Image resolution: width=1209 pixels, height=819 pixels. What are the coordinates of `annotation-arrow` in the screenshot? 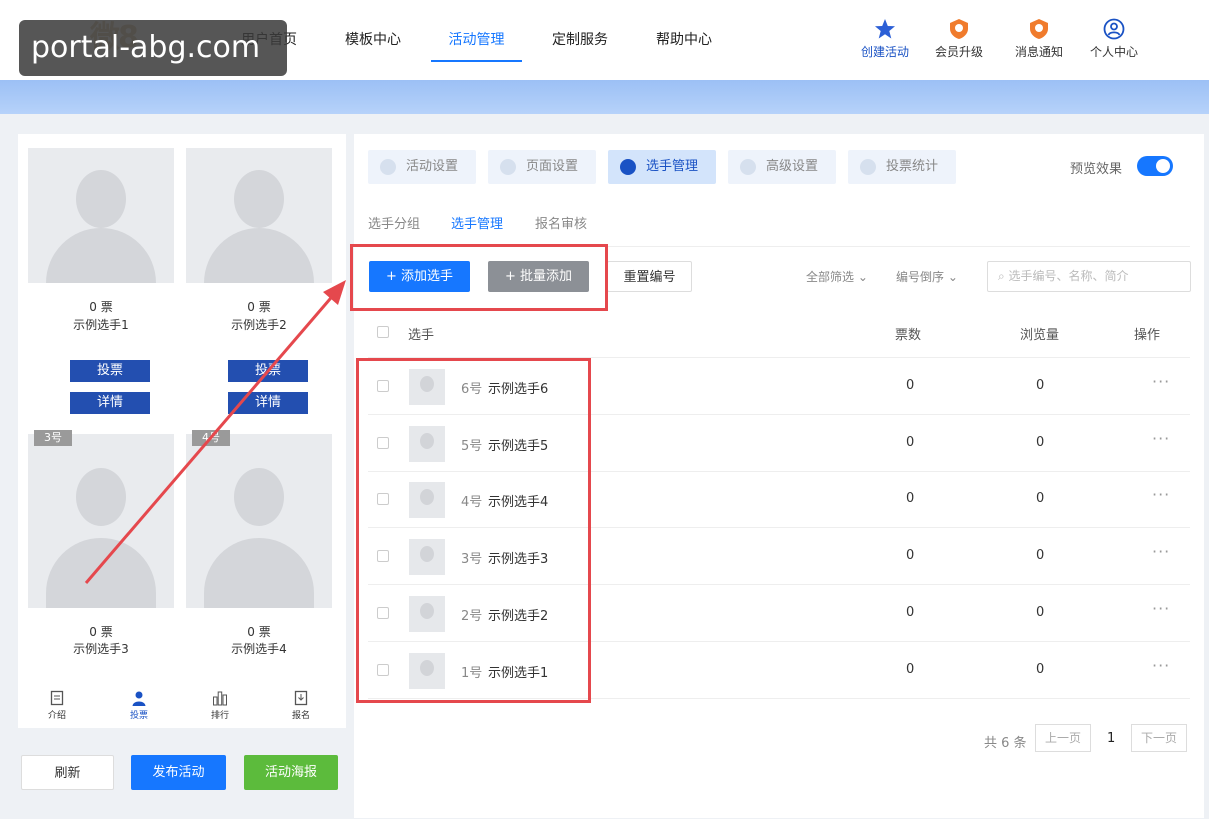 It's located at (215, 432).